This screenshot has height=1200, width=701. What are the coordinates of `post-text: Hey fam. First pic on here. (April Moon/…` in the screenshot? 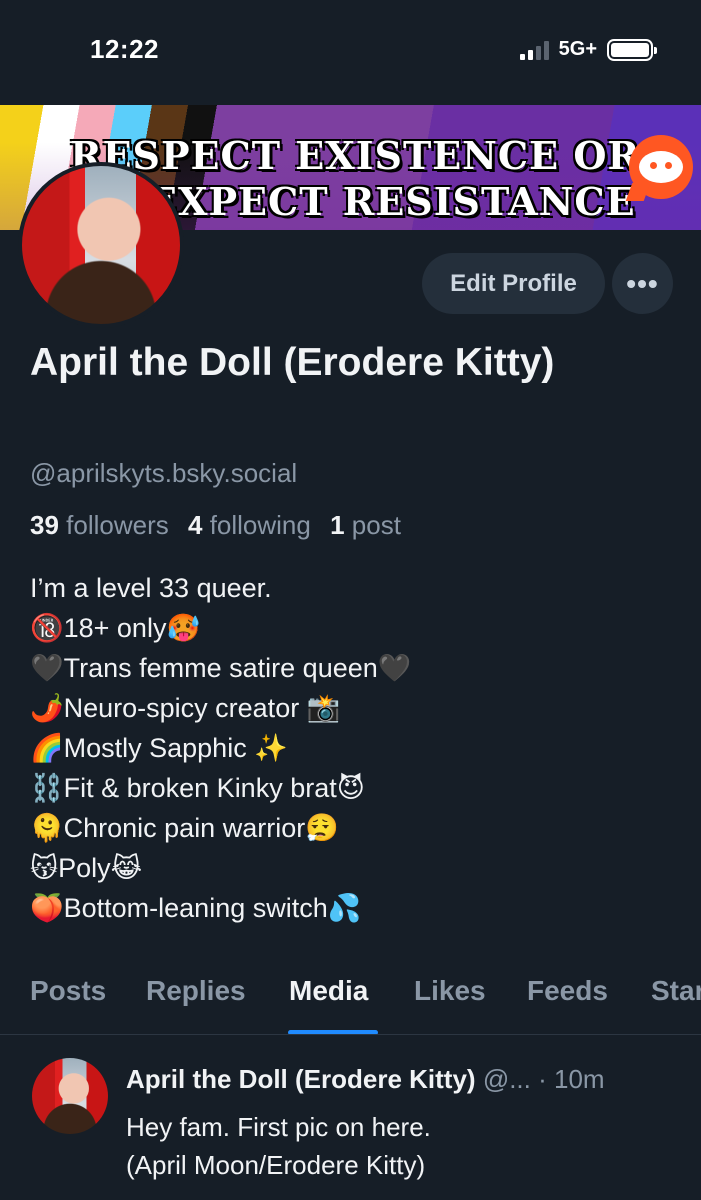 It's located at (278, 1146).